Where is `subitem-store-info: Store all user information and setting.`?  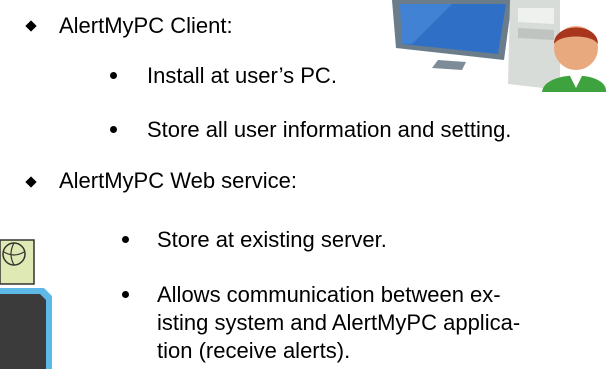
subitem-store-info: Store all user information and setting. is located at coordinates (329, 129).